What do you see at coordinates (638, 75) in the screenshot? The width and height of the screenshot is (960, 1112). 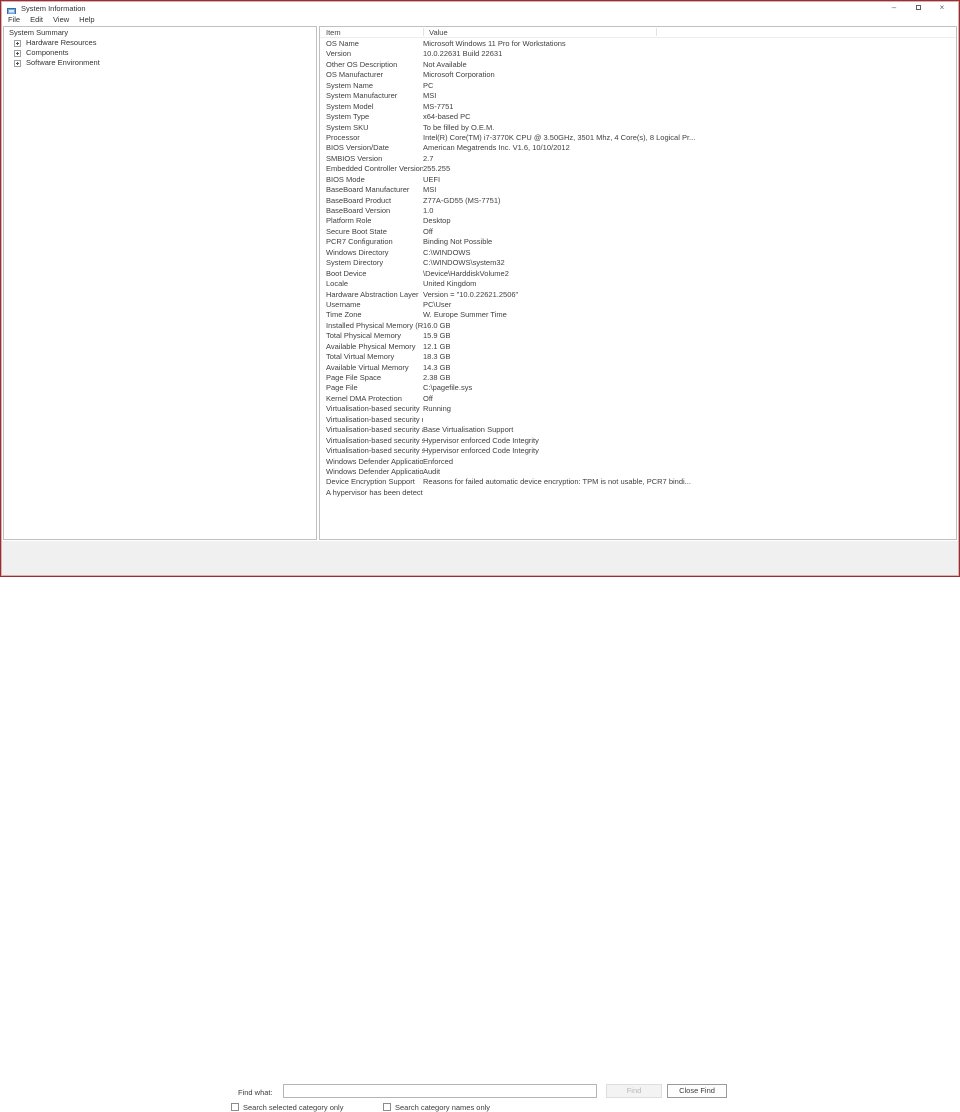 I see `table-row: OS Manufacturer Microsoft Corporation` at bounding box center [638, 75].